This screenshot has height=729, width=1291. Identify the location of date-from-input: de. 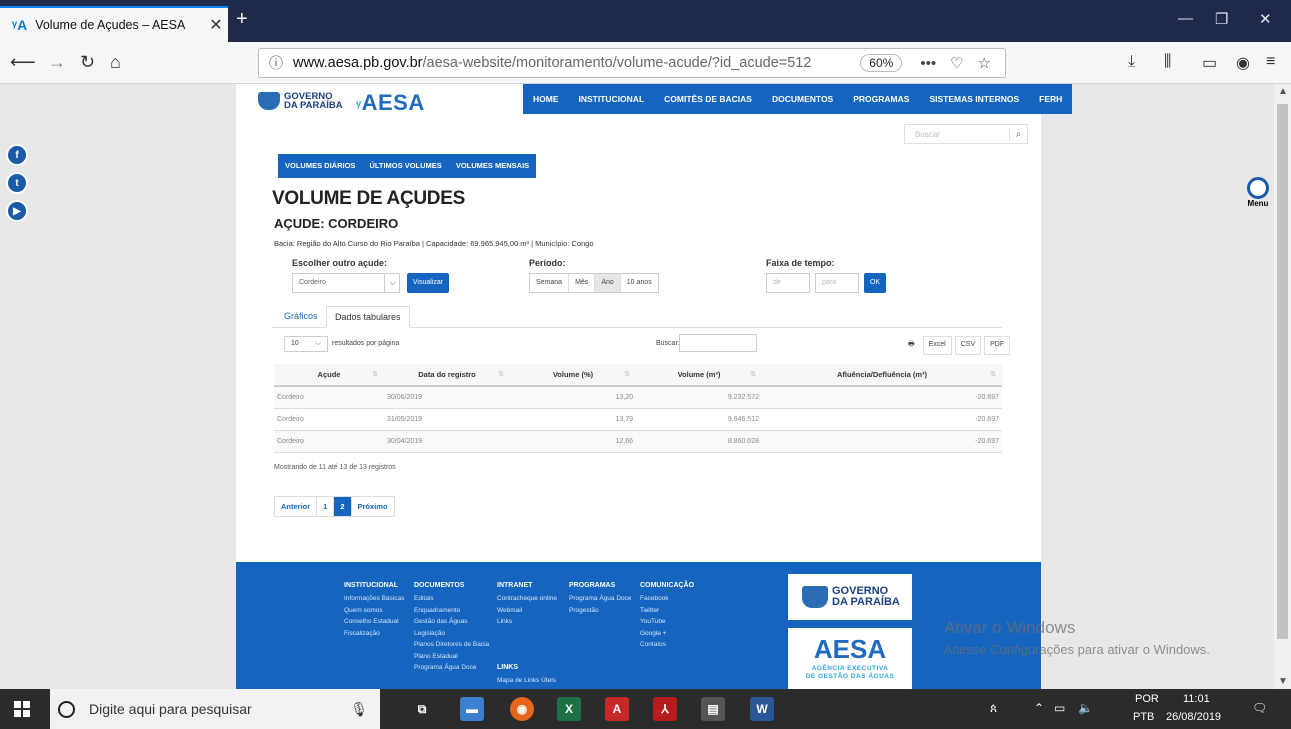
(788, 283).